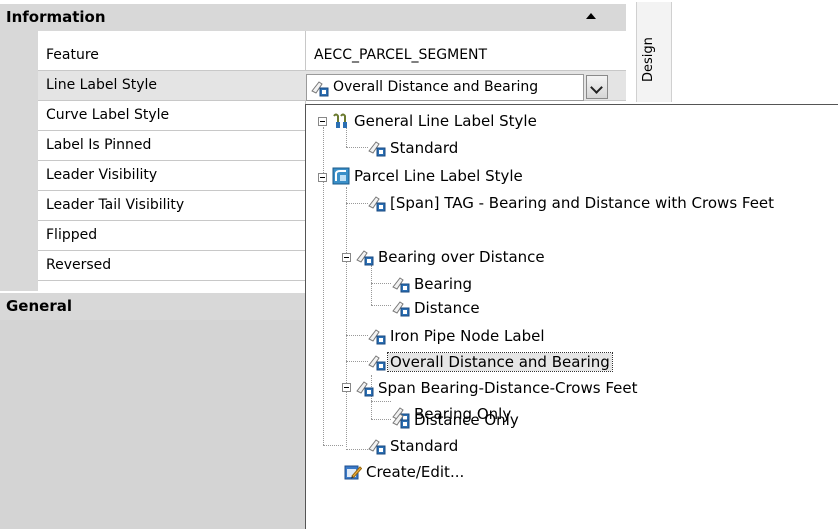 The height and width of the screenshot is (529, 838). I want to click on tree-node-label: Span Bearing-Distance-Crows Feet, so click(508, 388).